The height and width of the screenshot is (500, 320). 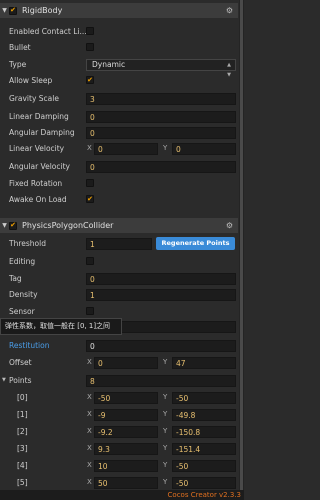 I want to click on fixed-rotation-label: Fixed Rotation, so click(x=36, y=183).